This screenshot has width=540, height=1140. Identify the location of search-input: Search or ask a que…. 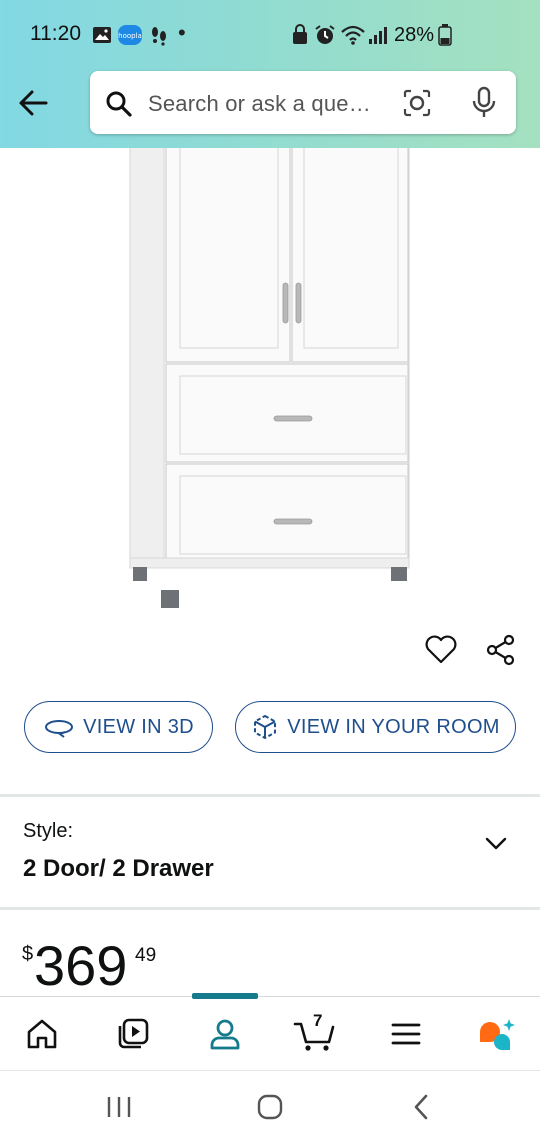
(303, 102).